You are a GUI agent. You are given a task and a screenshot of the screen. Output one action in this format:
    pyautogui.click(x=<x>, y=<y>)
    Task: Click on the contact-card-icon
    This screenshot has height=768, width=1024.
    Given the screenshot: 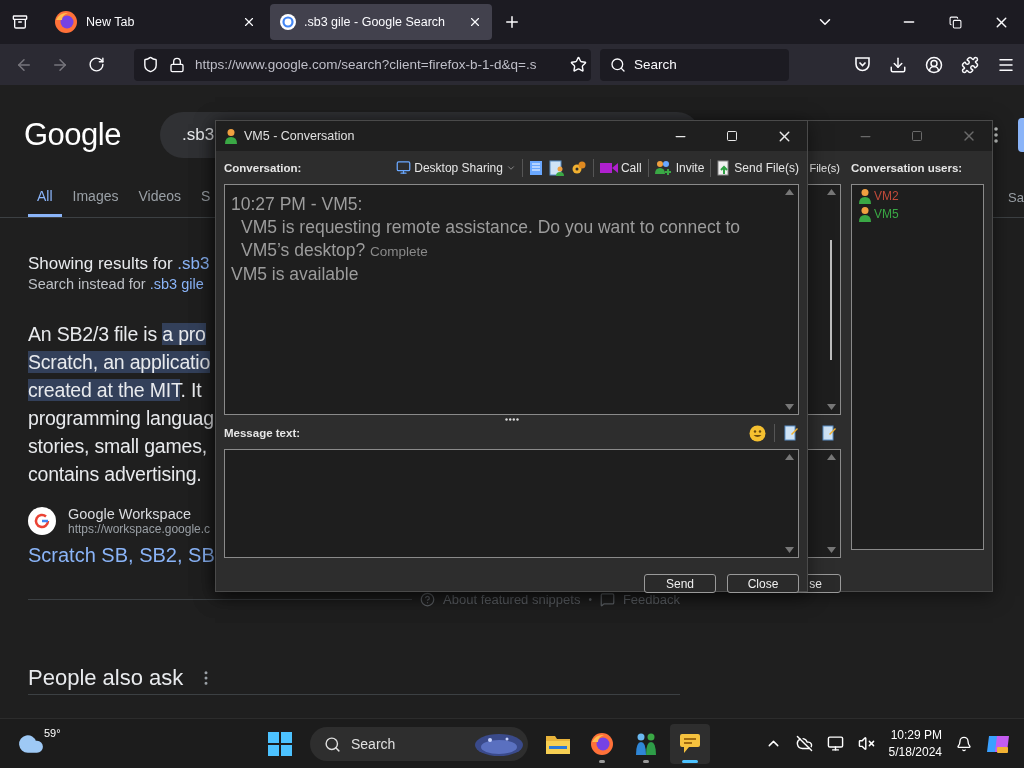 What is the action you would take?
    pyautogui.click(x=556, y=167)
    